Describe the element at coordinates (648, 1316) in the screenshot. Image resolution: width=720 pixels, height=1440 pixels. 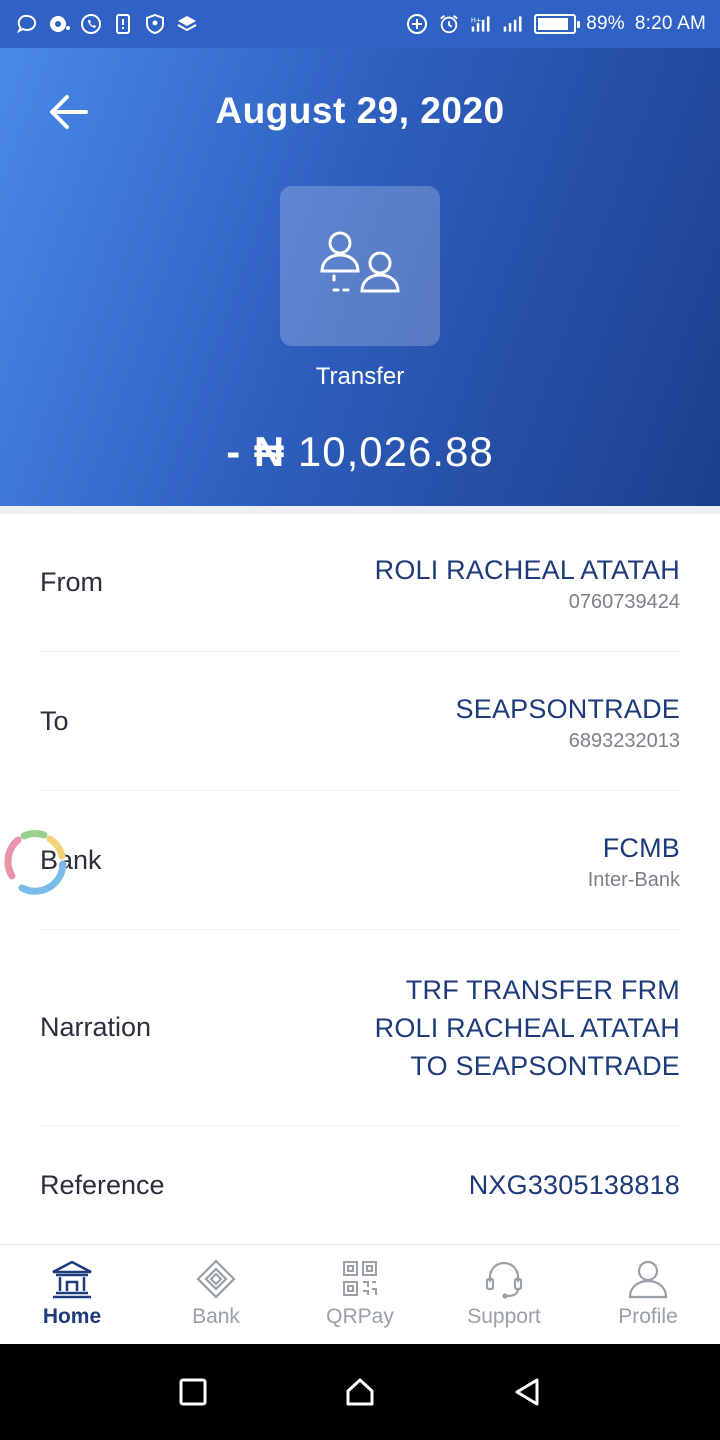
I see `nav-profile-label: Profile` at that location.